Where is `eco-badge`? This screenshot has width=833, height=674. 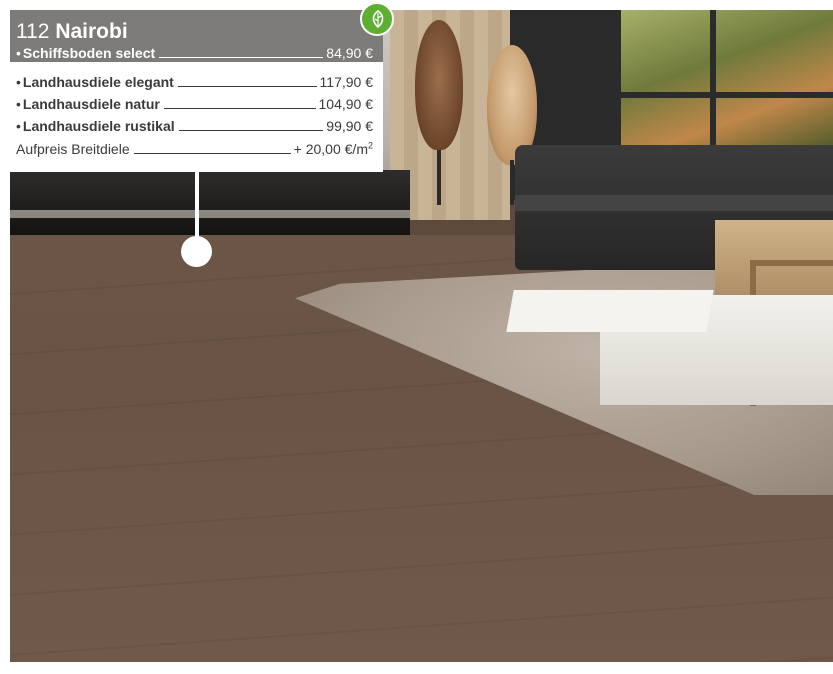 eco-badge is located at coordinates (377, 19).